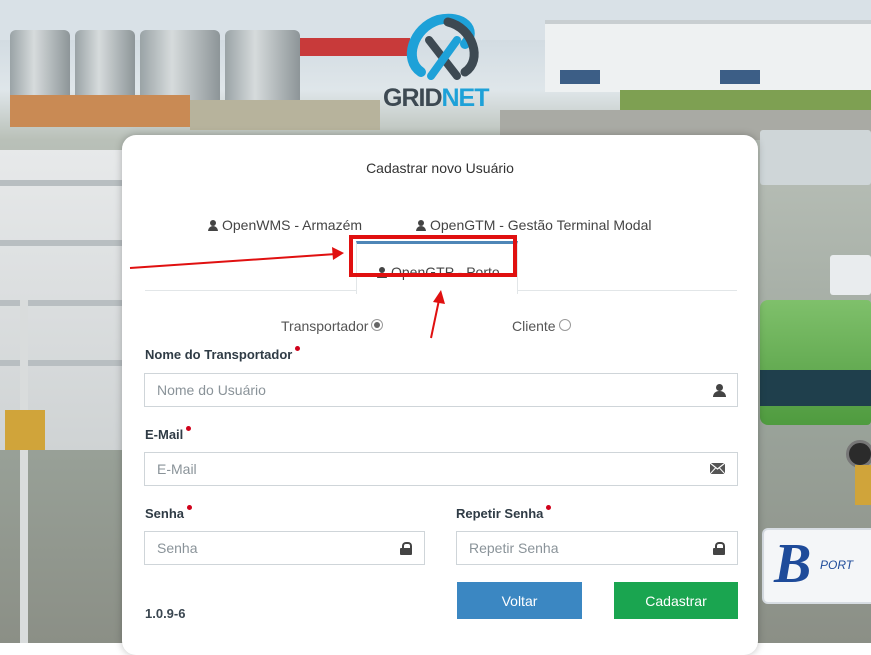  Describe the element at coordinates (287, 293) in the screenshot. I see `annotation-arrows` at that location.